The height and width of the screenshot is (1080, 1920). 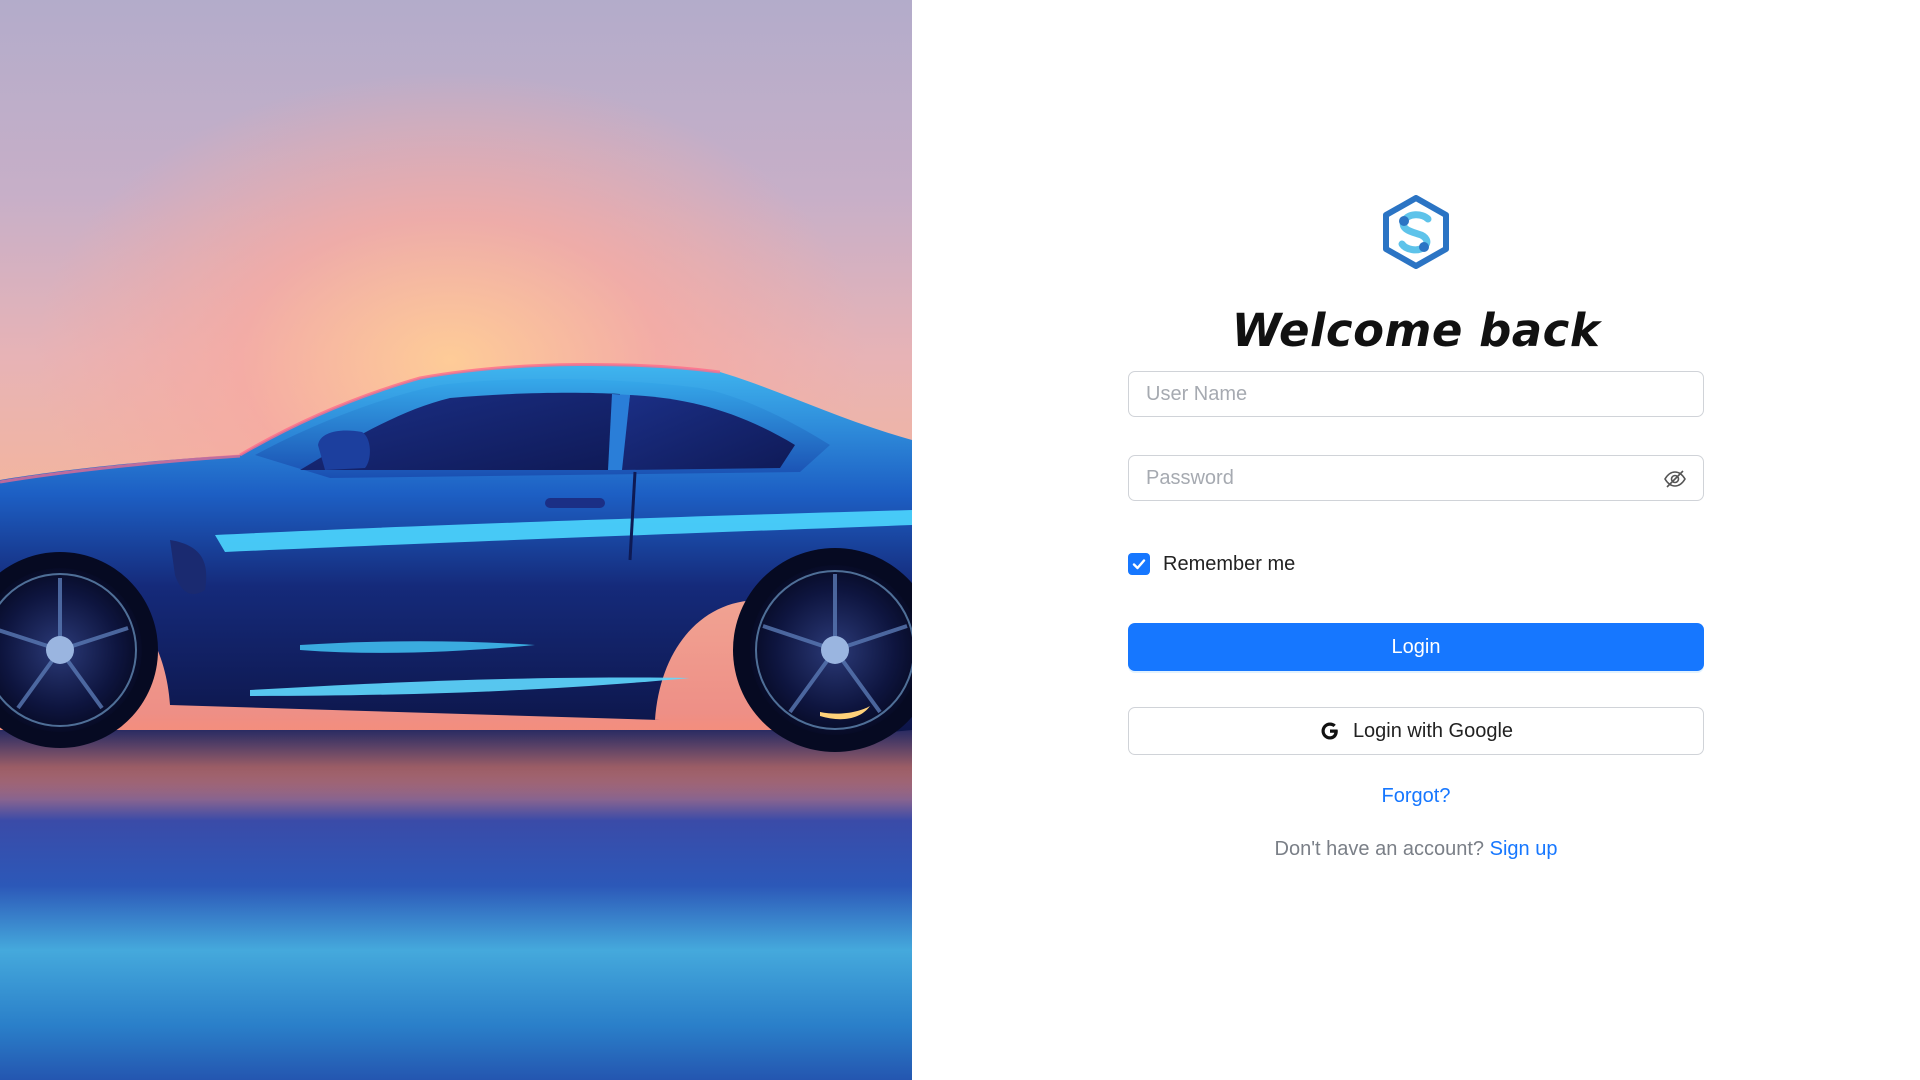 I want to click on signup-prompt: Don't have an account?, so click(x=1379, y=849).